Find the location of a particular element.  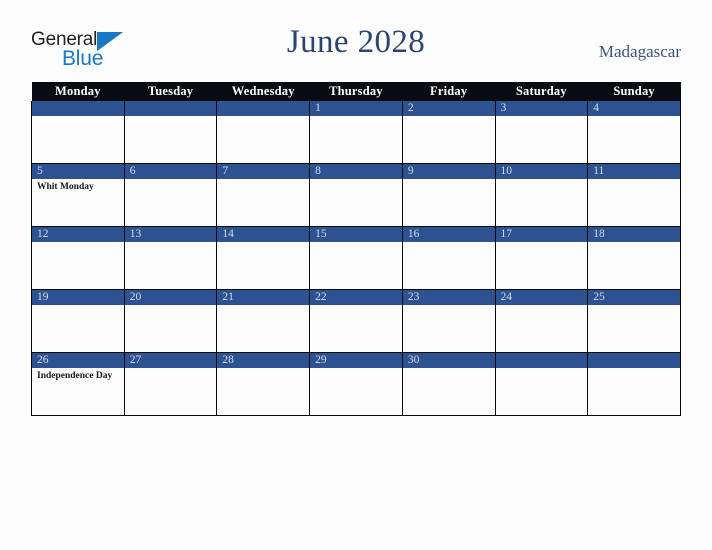

weekday-header-monday: Monday is located at coordinates (78, 91).